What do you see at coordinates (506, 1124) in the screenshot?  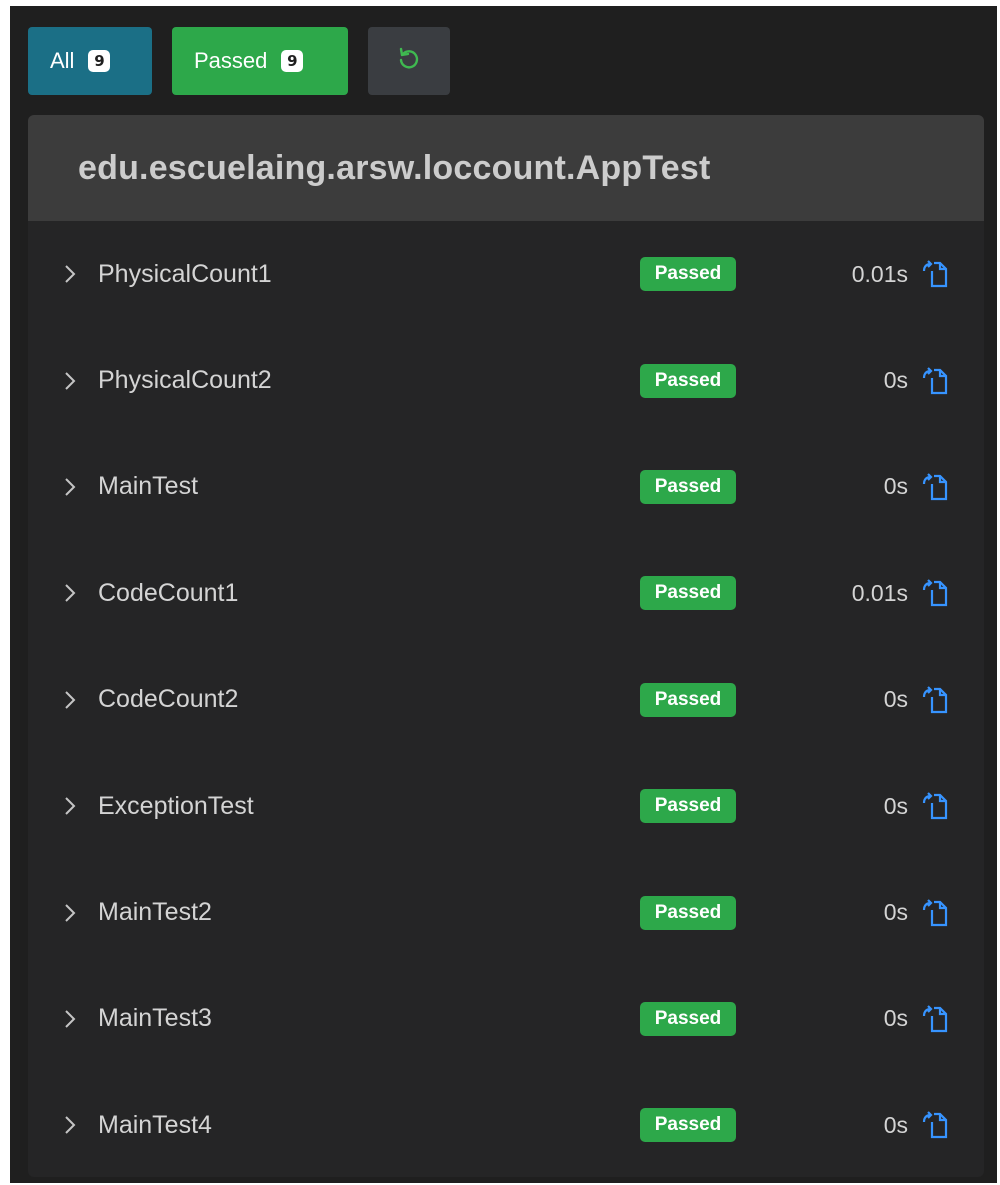 I see `test-row: MainTest4 Passed 0s` at bounding box center [506, 1124].